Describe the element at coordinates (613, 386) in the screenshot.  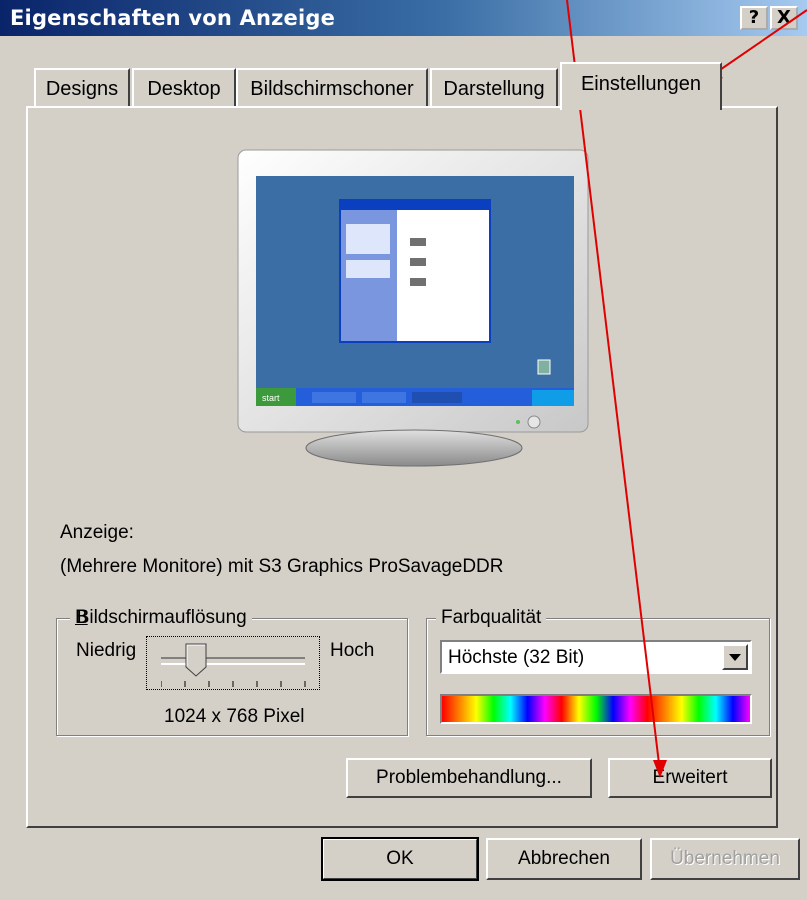
I see `annotation-arrow-advanced` at that location.